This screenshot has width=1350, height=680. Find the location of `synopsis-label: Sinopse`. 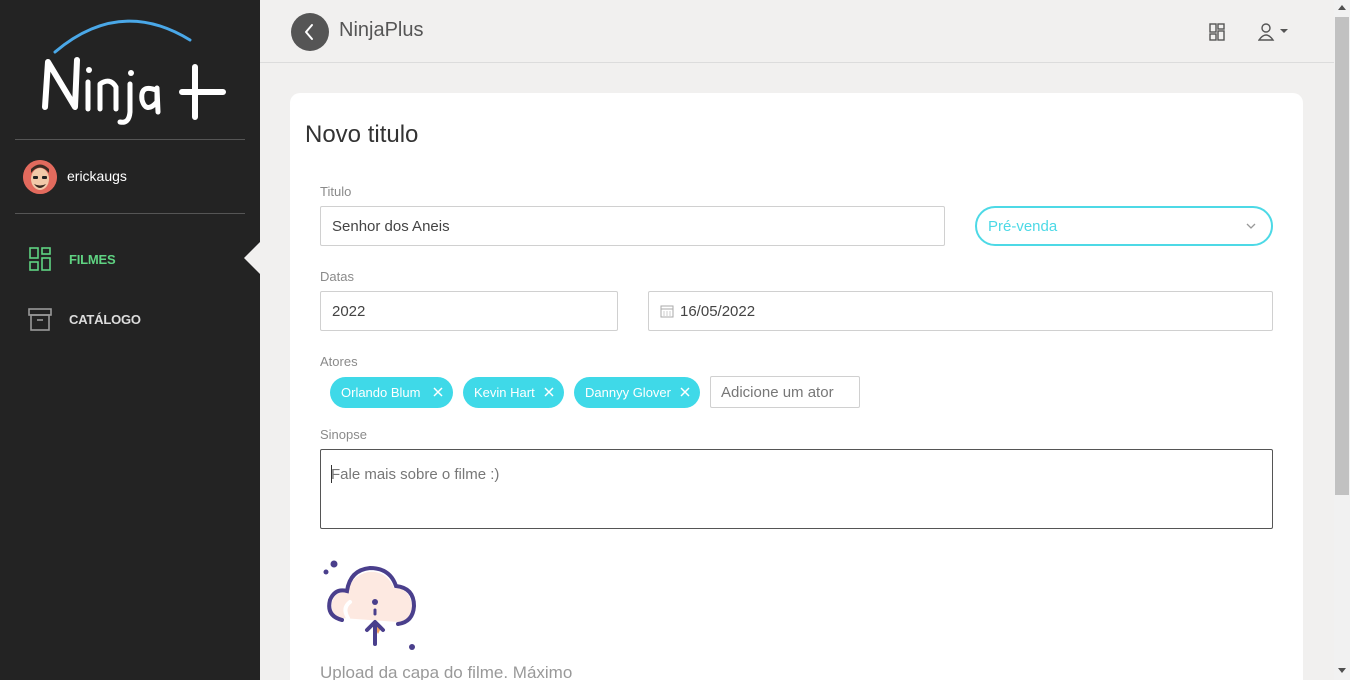

synopsis-label: Sinopse is located at coordinates (343, 434).